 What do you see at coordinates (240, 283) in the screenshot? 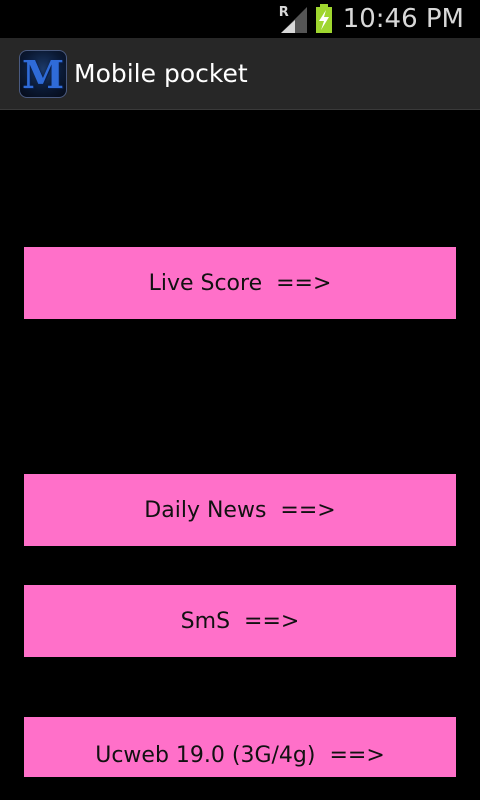
I see `live-score-button: Live Score ==>` at bounding box center [240, 283].